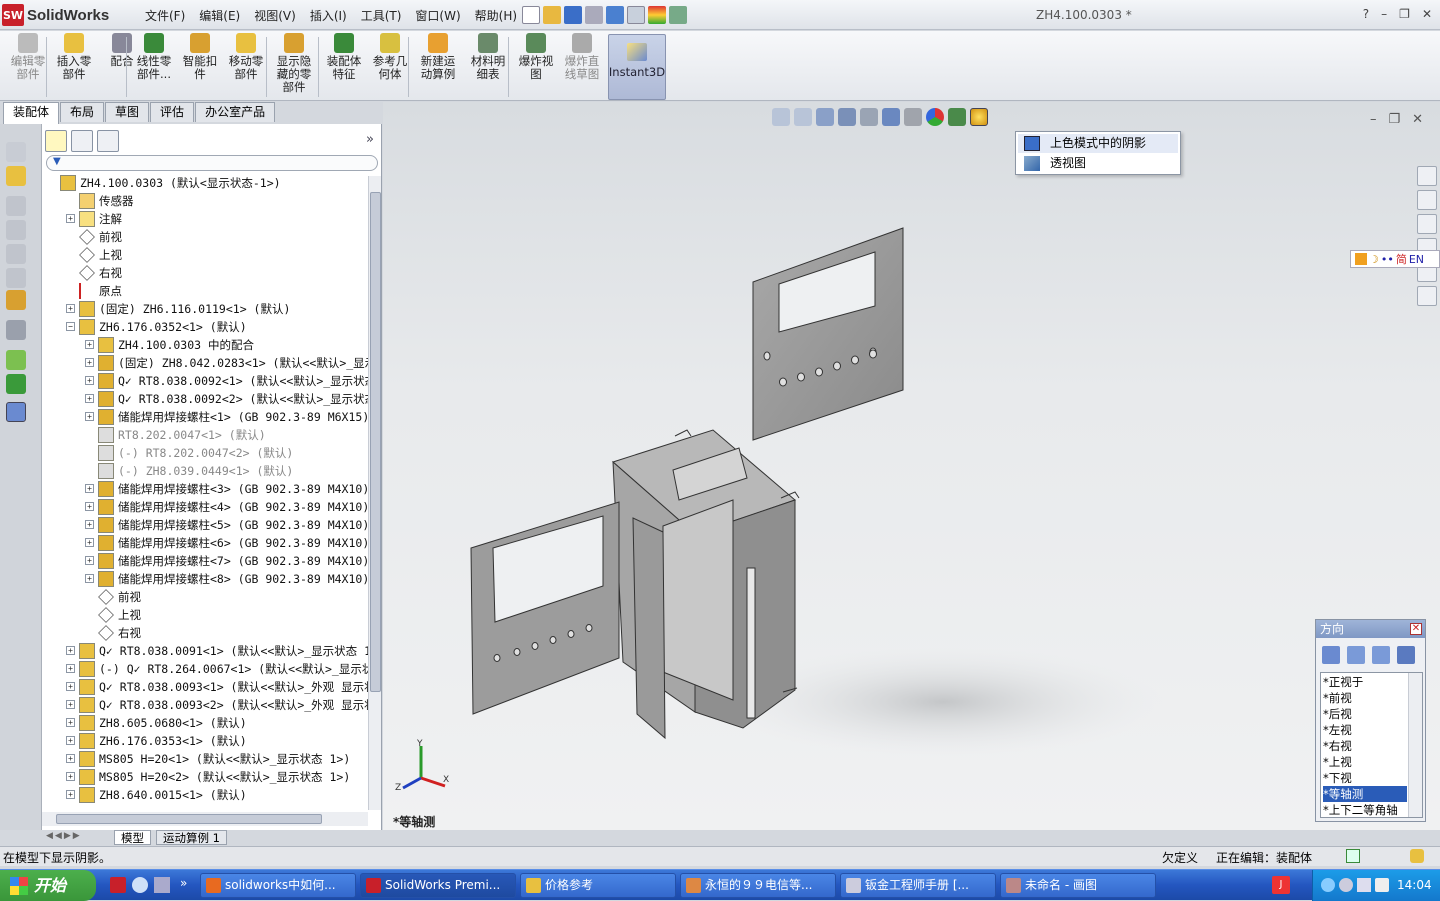 This screenshot has width=1440, height=901. Describe the element at coordinates (1365, 714) in the screenshot. I see `orientation-item: *后视` at that location.